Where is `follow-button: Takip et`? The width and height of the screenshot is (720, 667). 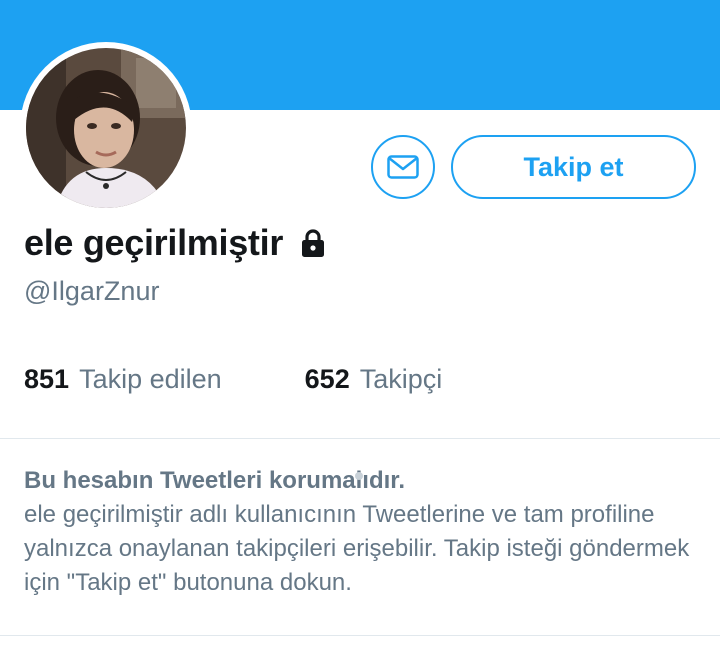 follow-button: Takip et is located at coordinates (573, 167).